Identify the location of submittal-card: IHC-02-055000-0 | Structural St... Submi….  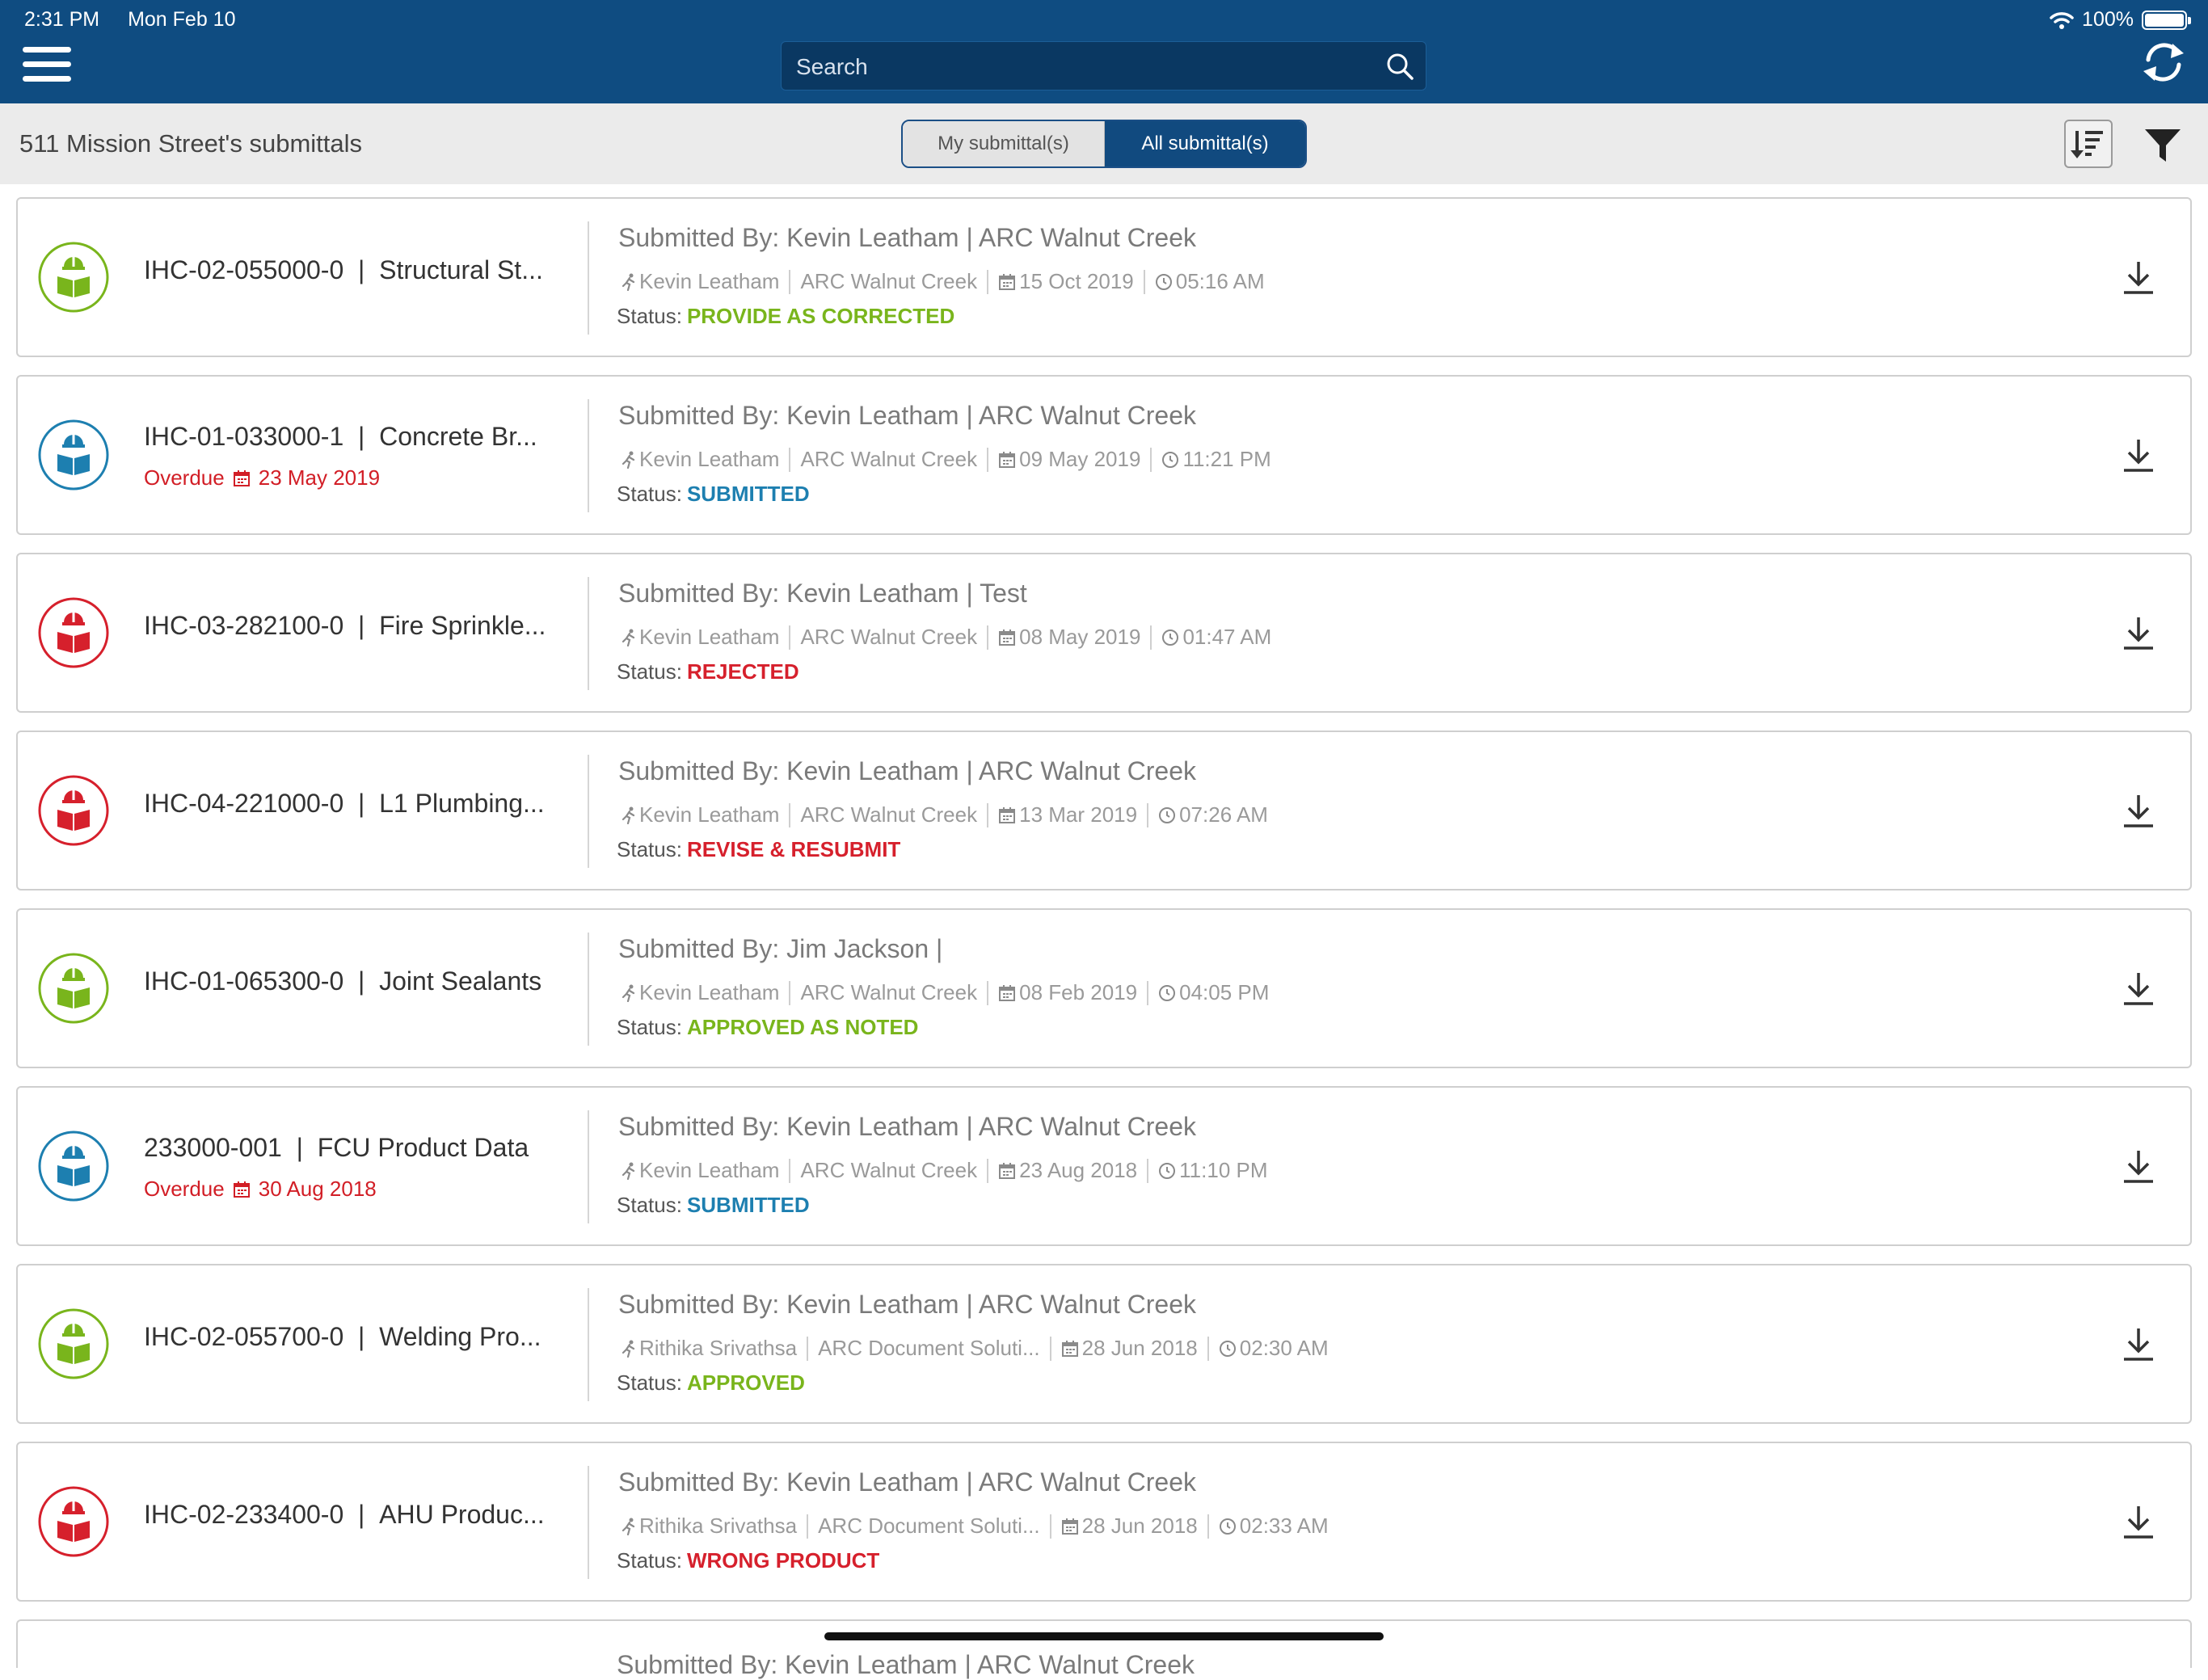
(1104, 277).